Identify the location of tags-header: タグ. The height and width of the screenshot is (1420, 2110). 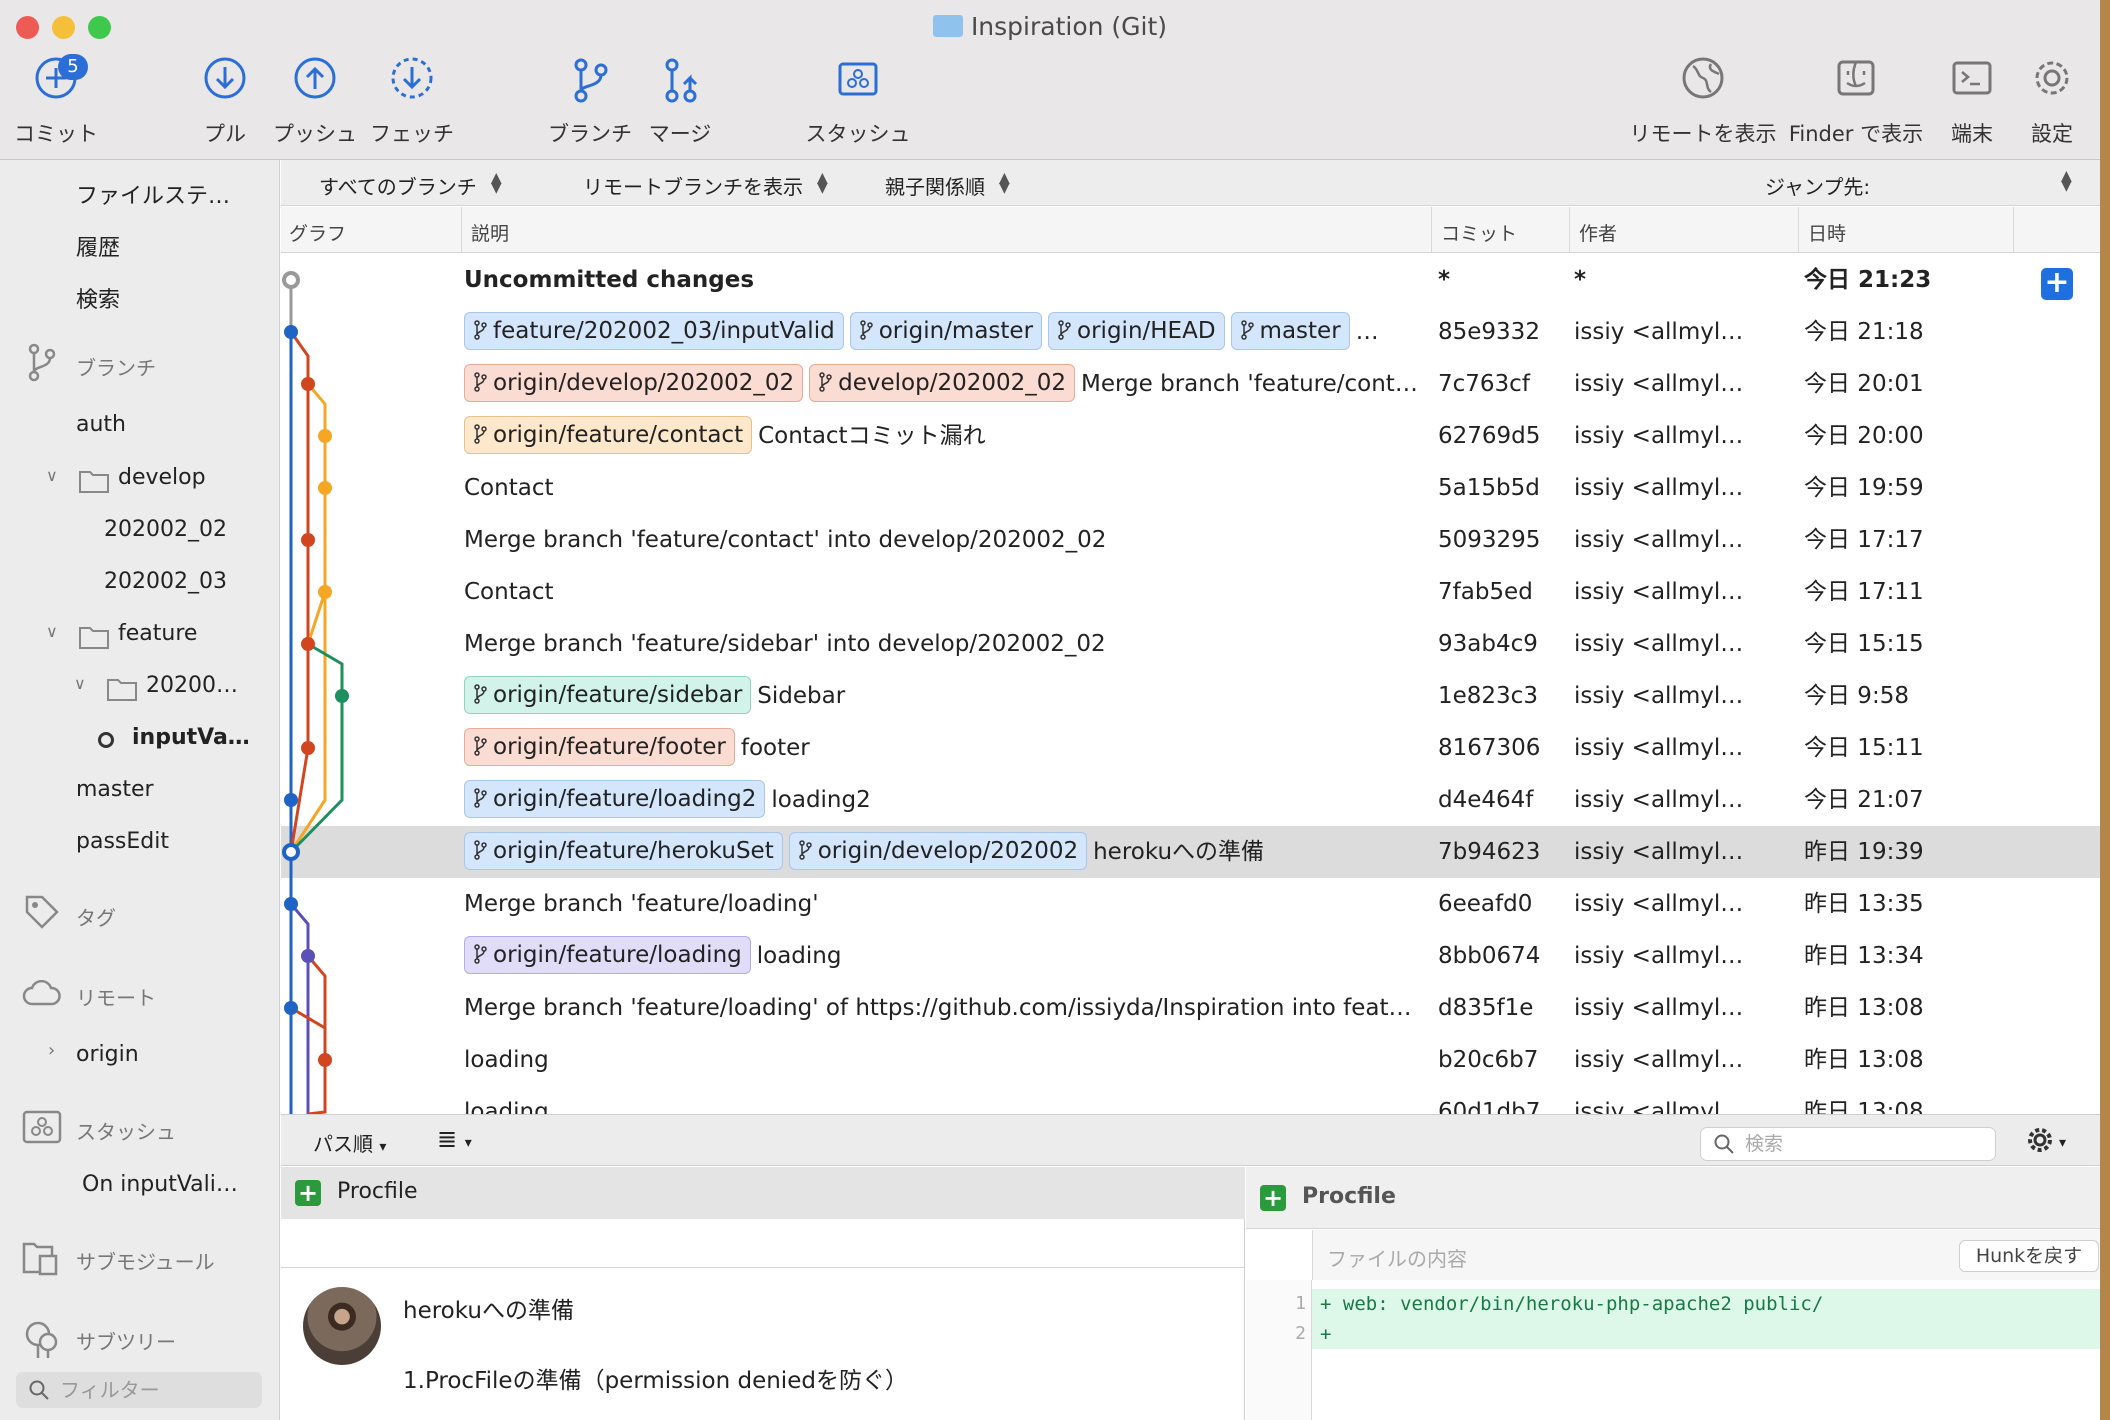
(96, 916).